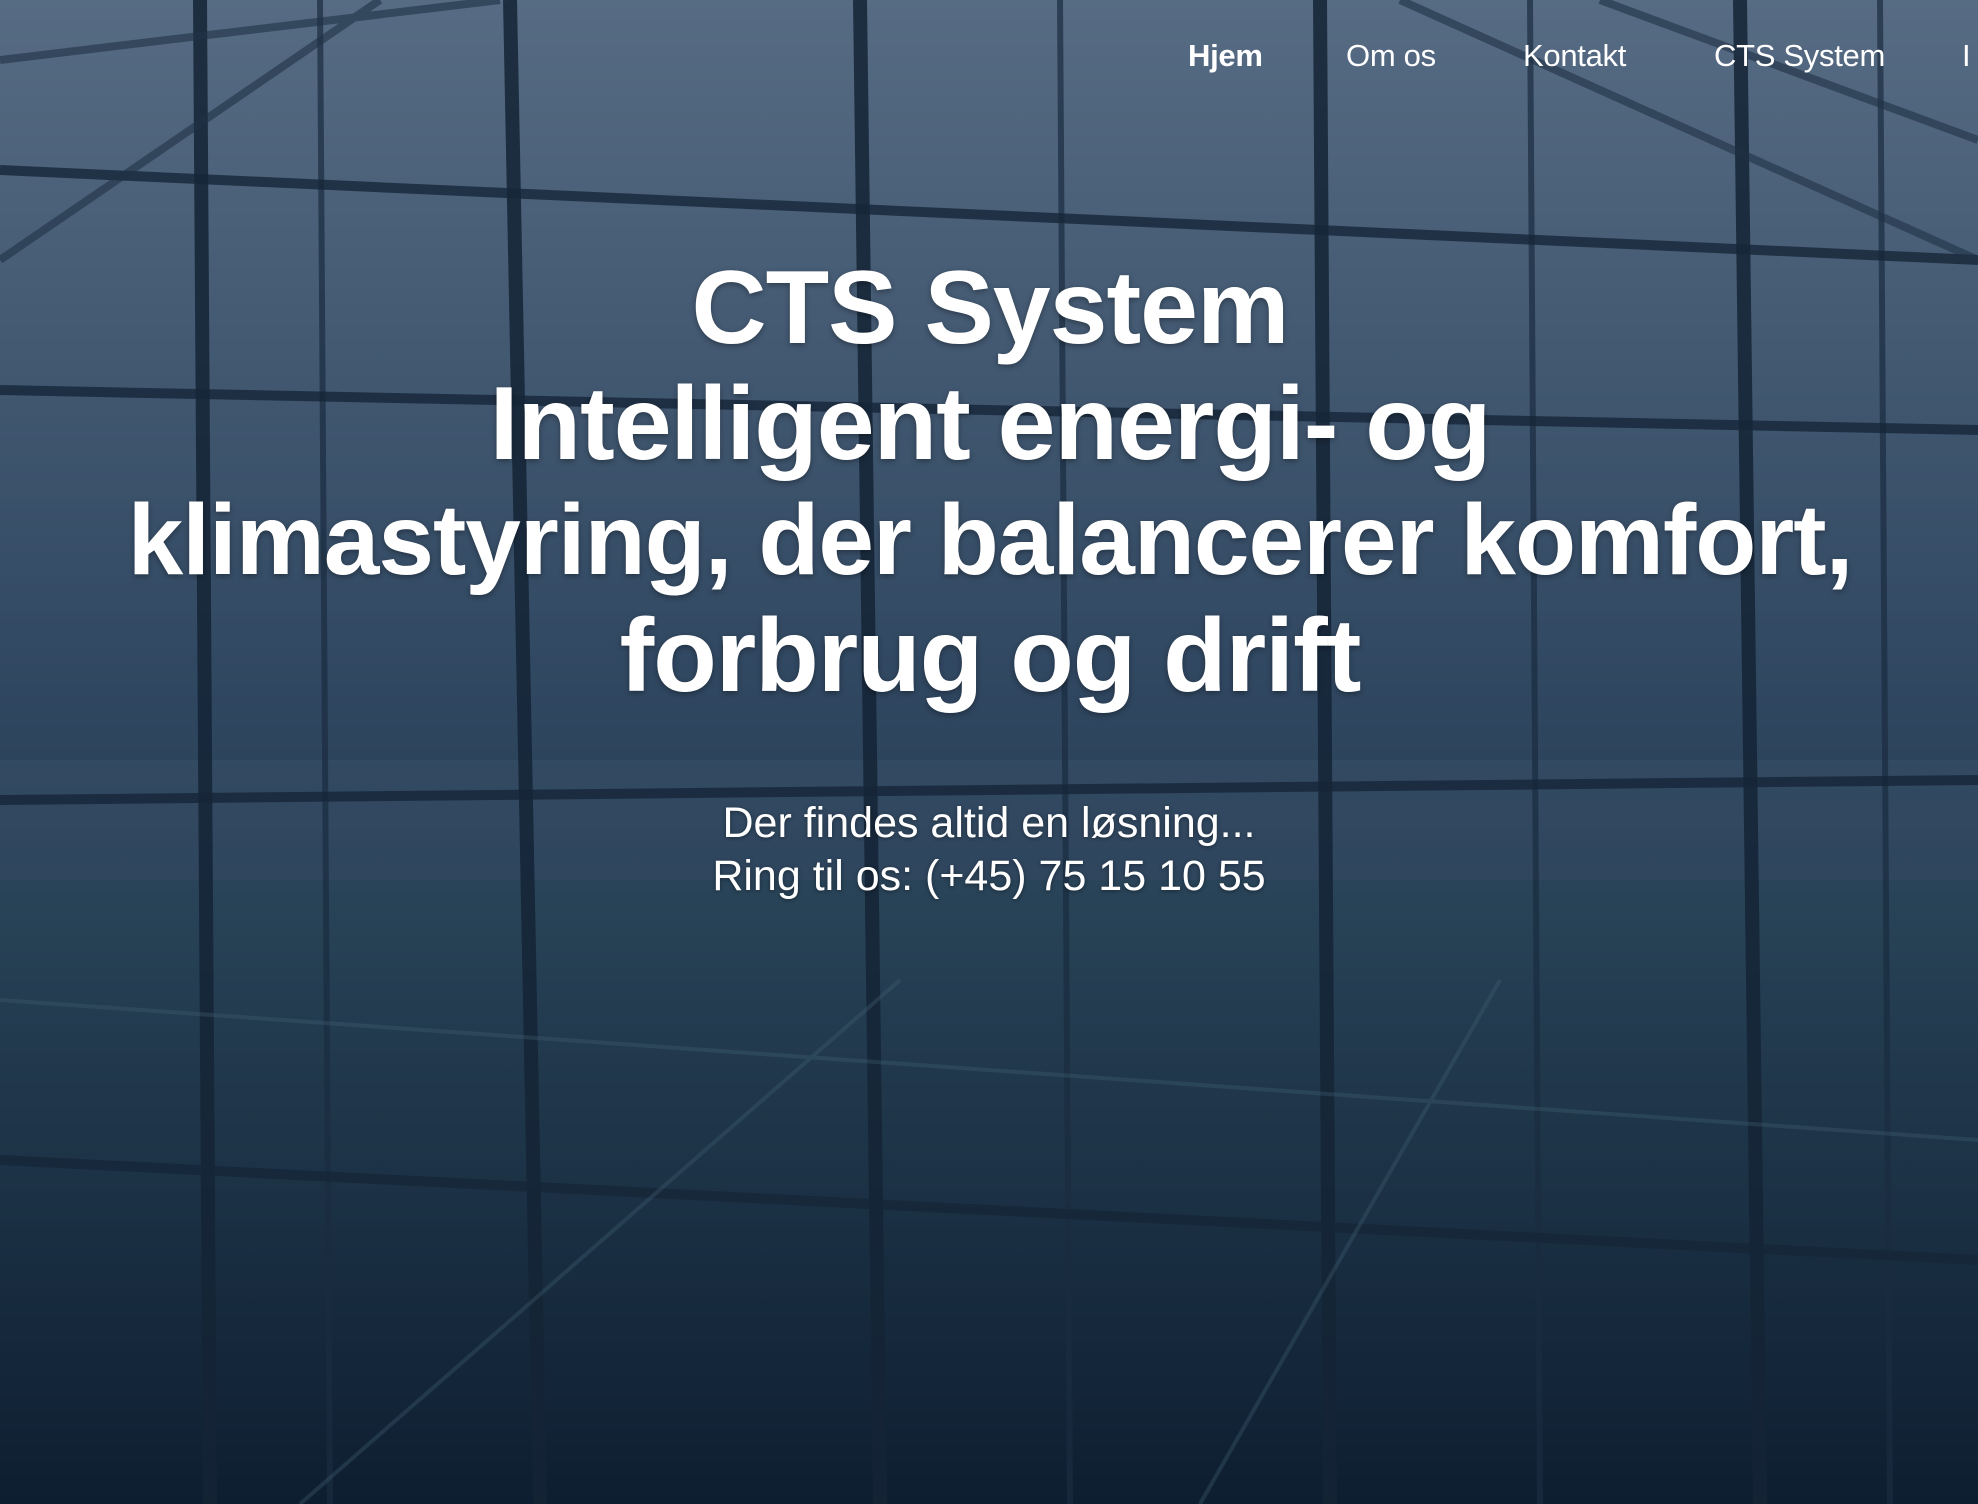 This screenshot has height=1504, width=1978. I want to click on nav-item-cts-system: CTS System, so click(1799, 56).